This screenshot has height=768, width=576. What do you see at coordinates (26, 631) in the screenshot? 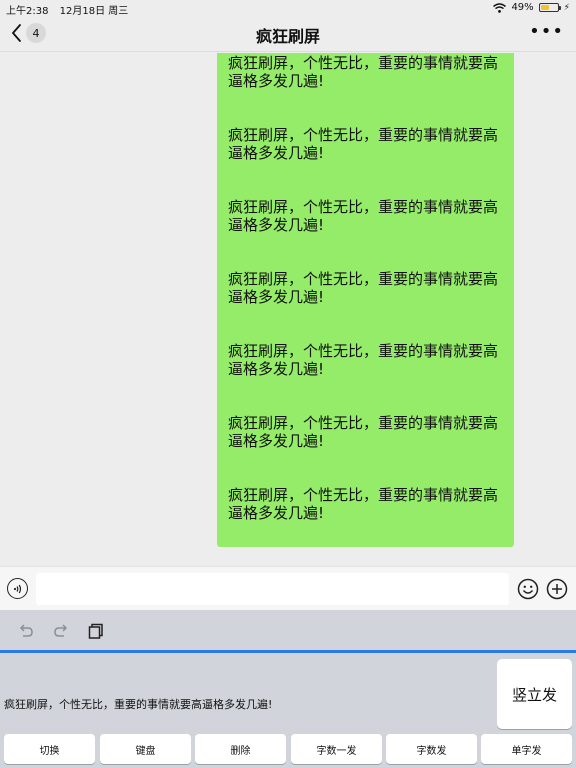
I see `undo-icon` at bounding box center [26, 631].